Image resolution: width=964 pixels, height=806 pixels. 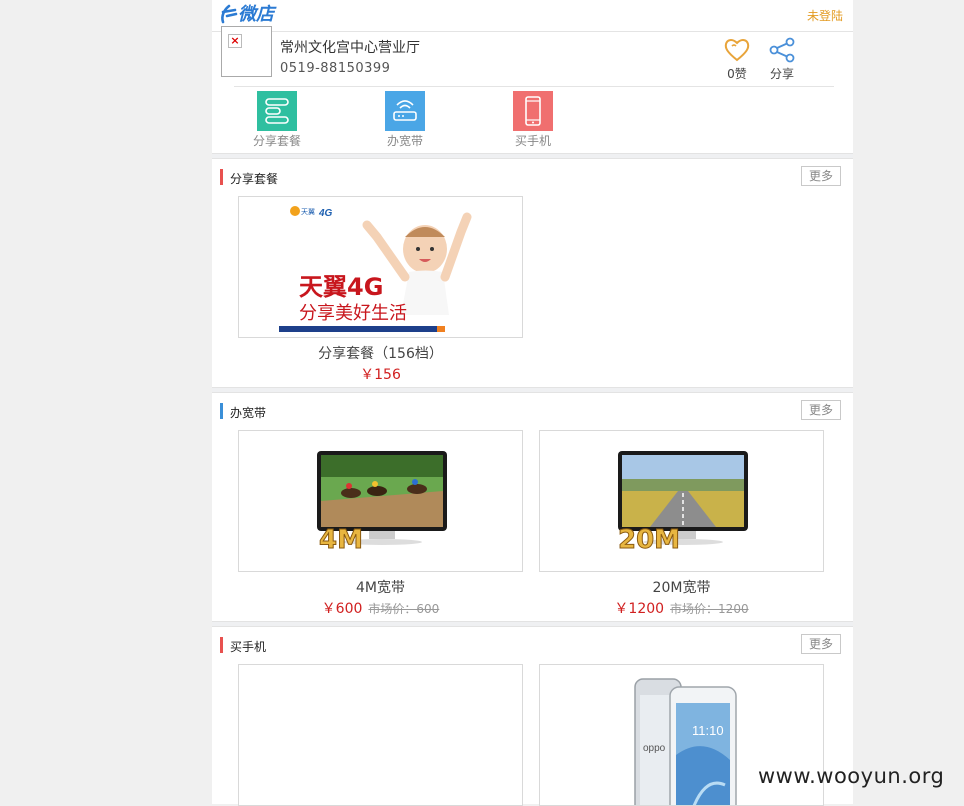 What do you see at coordinates (308, 212) in the screenshot?
I see `banner-brand: 天翼` at bounding box center [308, 212].